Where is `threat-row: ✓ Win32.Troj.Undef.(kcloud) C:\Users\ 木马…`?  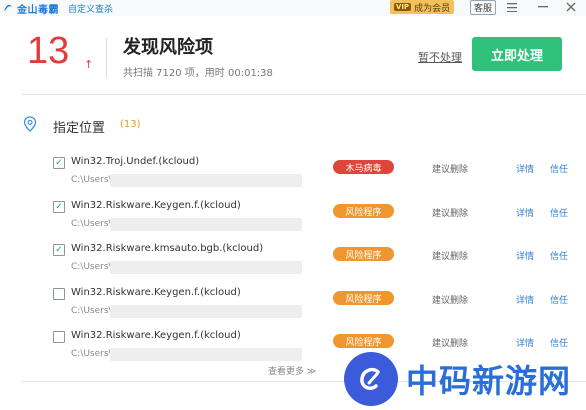
threat-row: ✓ Win32.Troj.Undef.(kcloud) C:\Users\ 木马… is located at coordinates (293, 174).